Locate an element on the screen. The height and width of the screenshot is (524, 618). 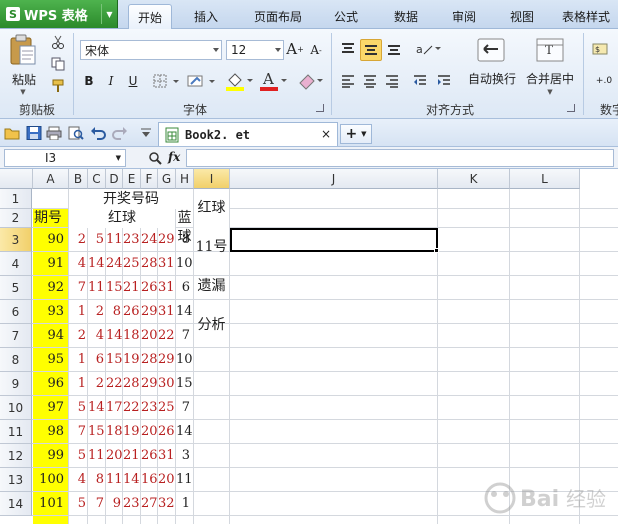
row-header-13: 13 is located at coordinates (16, 480).